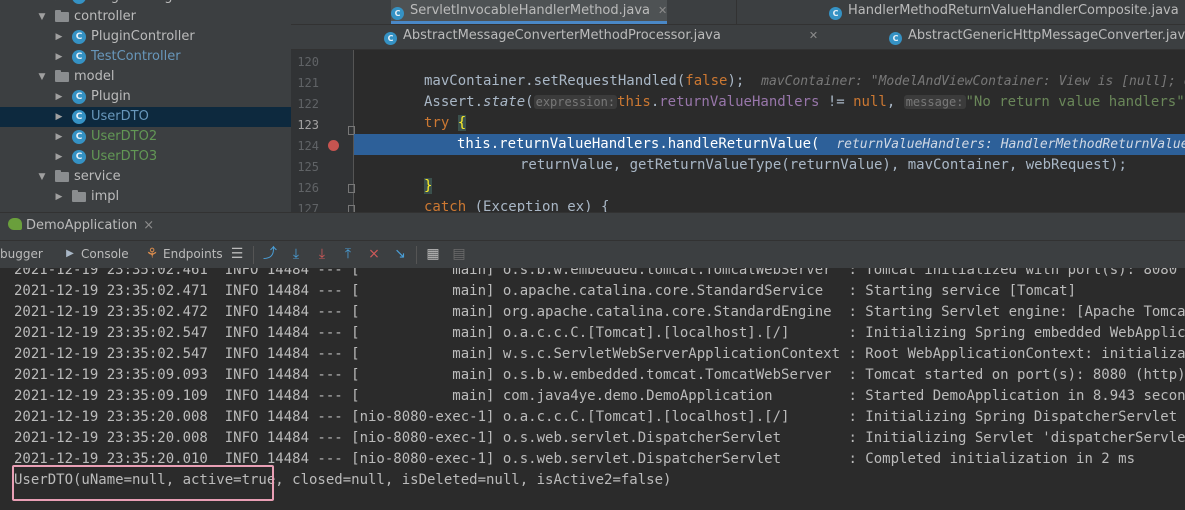 The width and height of the screenshot is (1185, 510). I want to click on line-number: 120, so click(308, 62).